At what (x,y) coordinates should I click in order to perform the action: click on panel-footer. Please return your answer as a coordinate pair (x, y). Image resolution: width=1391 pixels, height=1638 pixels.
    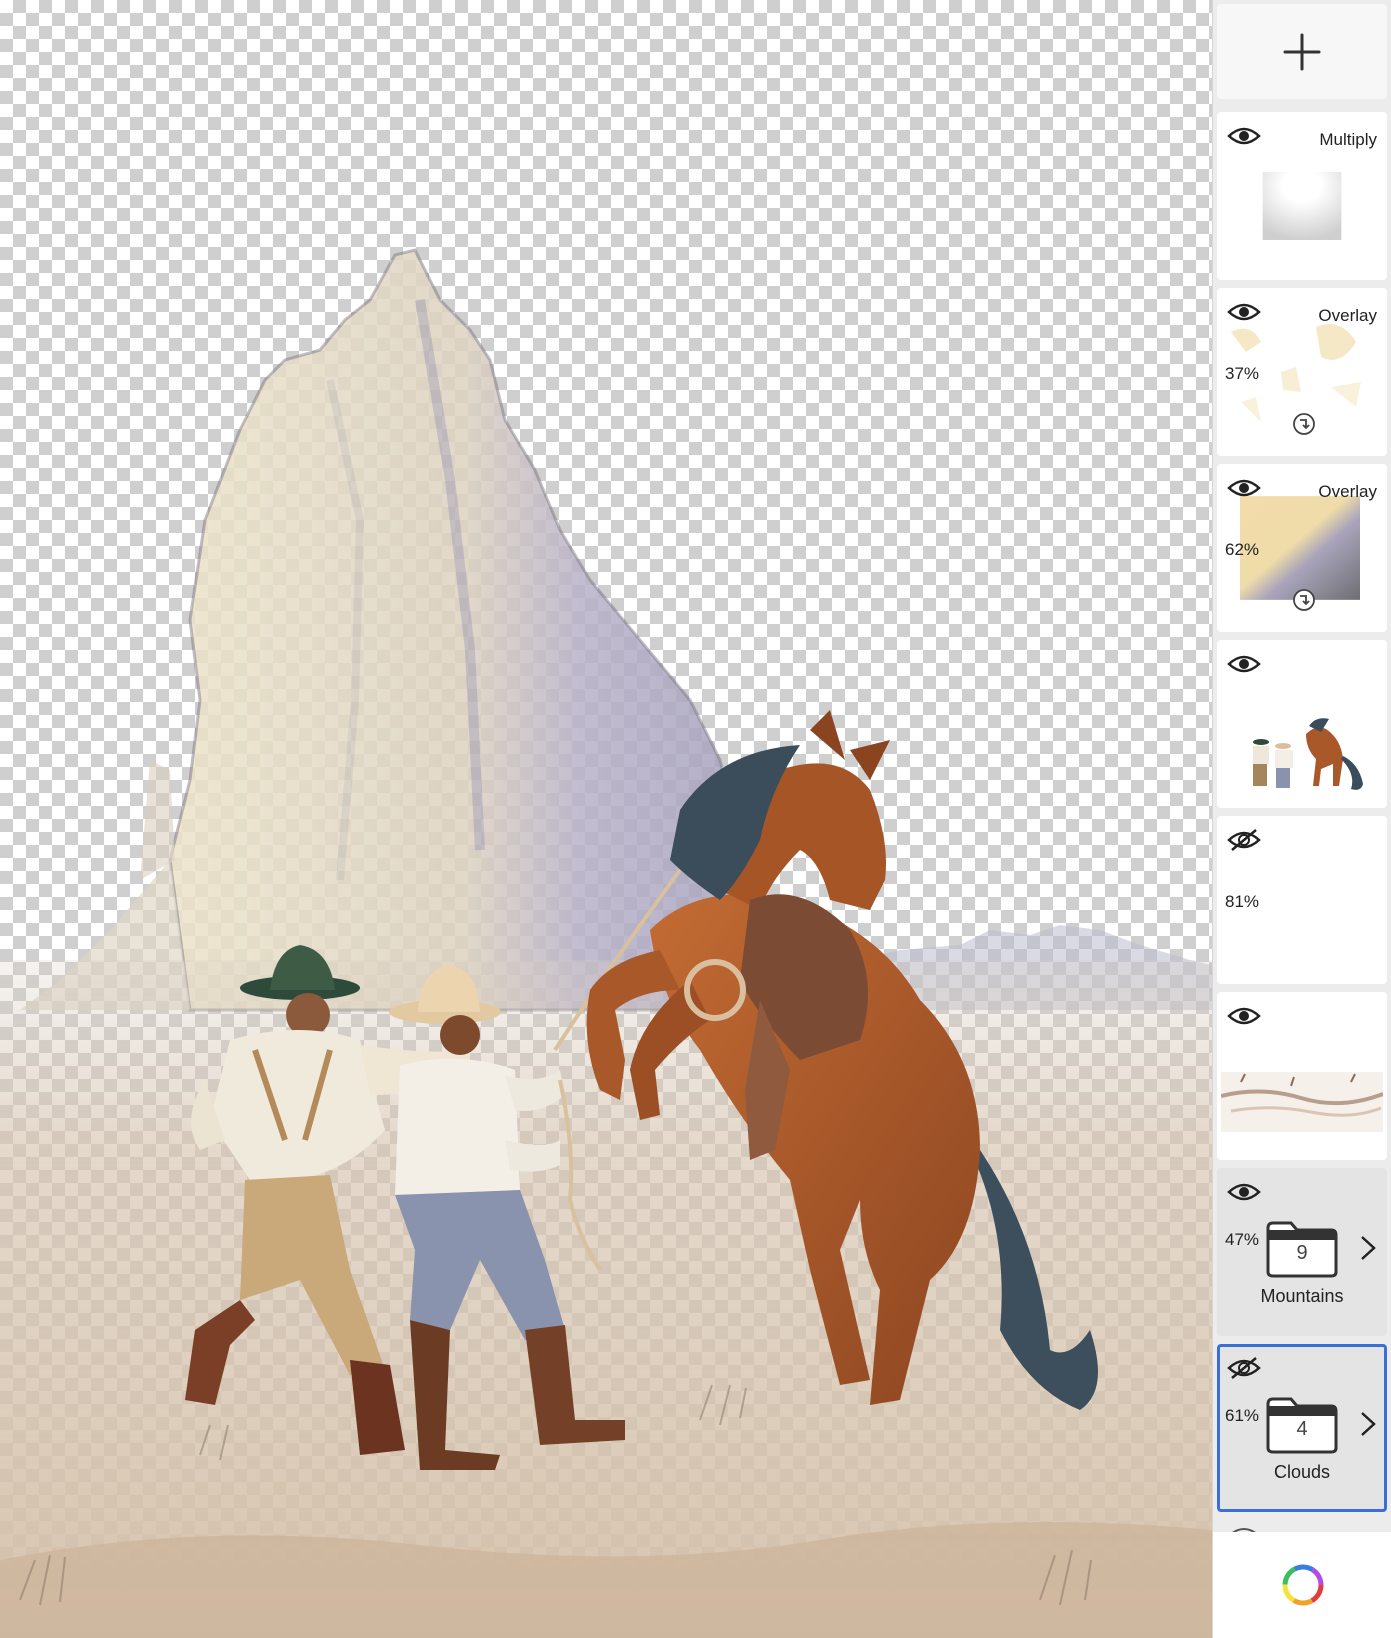
    Looking at the image, I should click on (1302, 1585).